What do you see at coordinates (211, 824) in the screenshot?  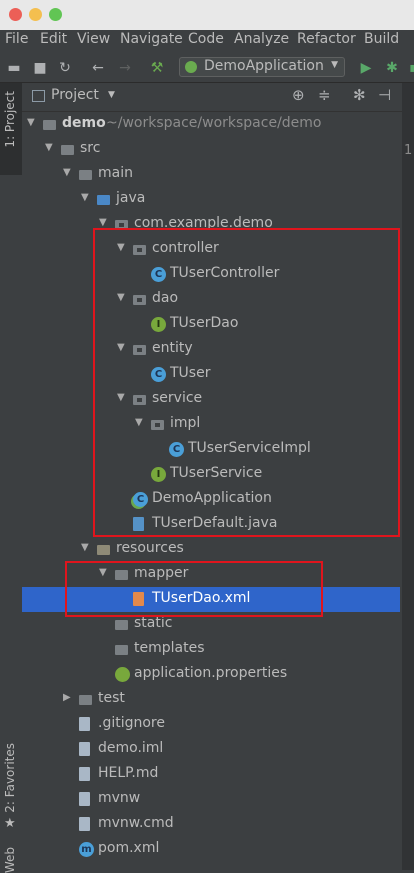 I see `tree-row: mvnw.cmd` at bounding box center [211, 824].